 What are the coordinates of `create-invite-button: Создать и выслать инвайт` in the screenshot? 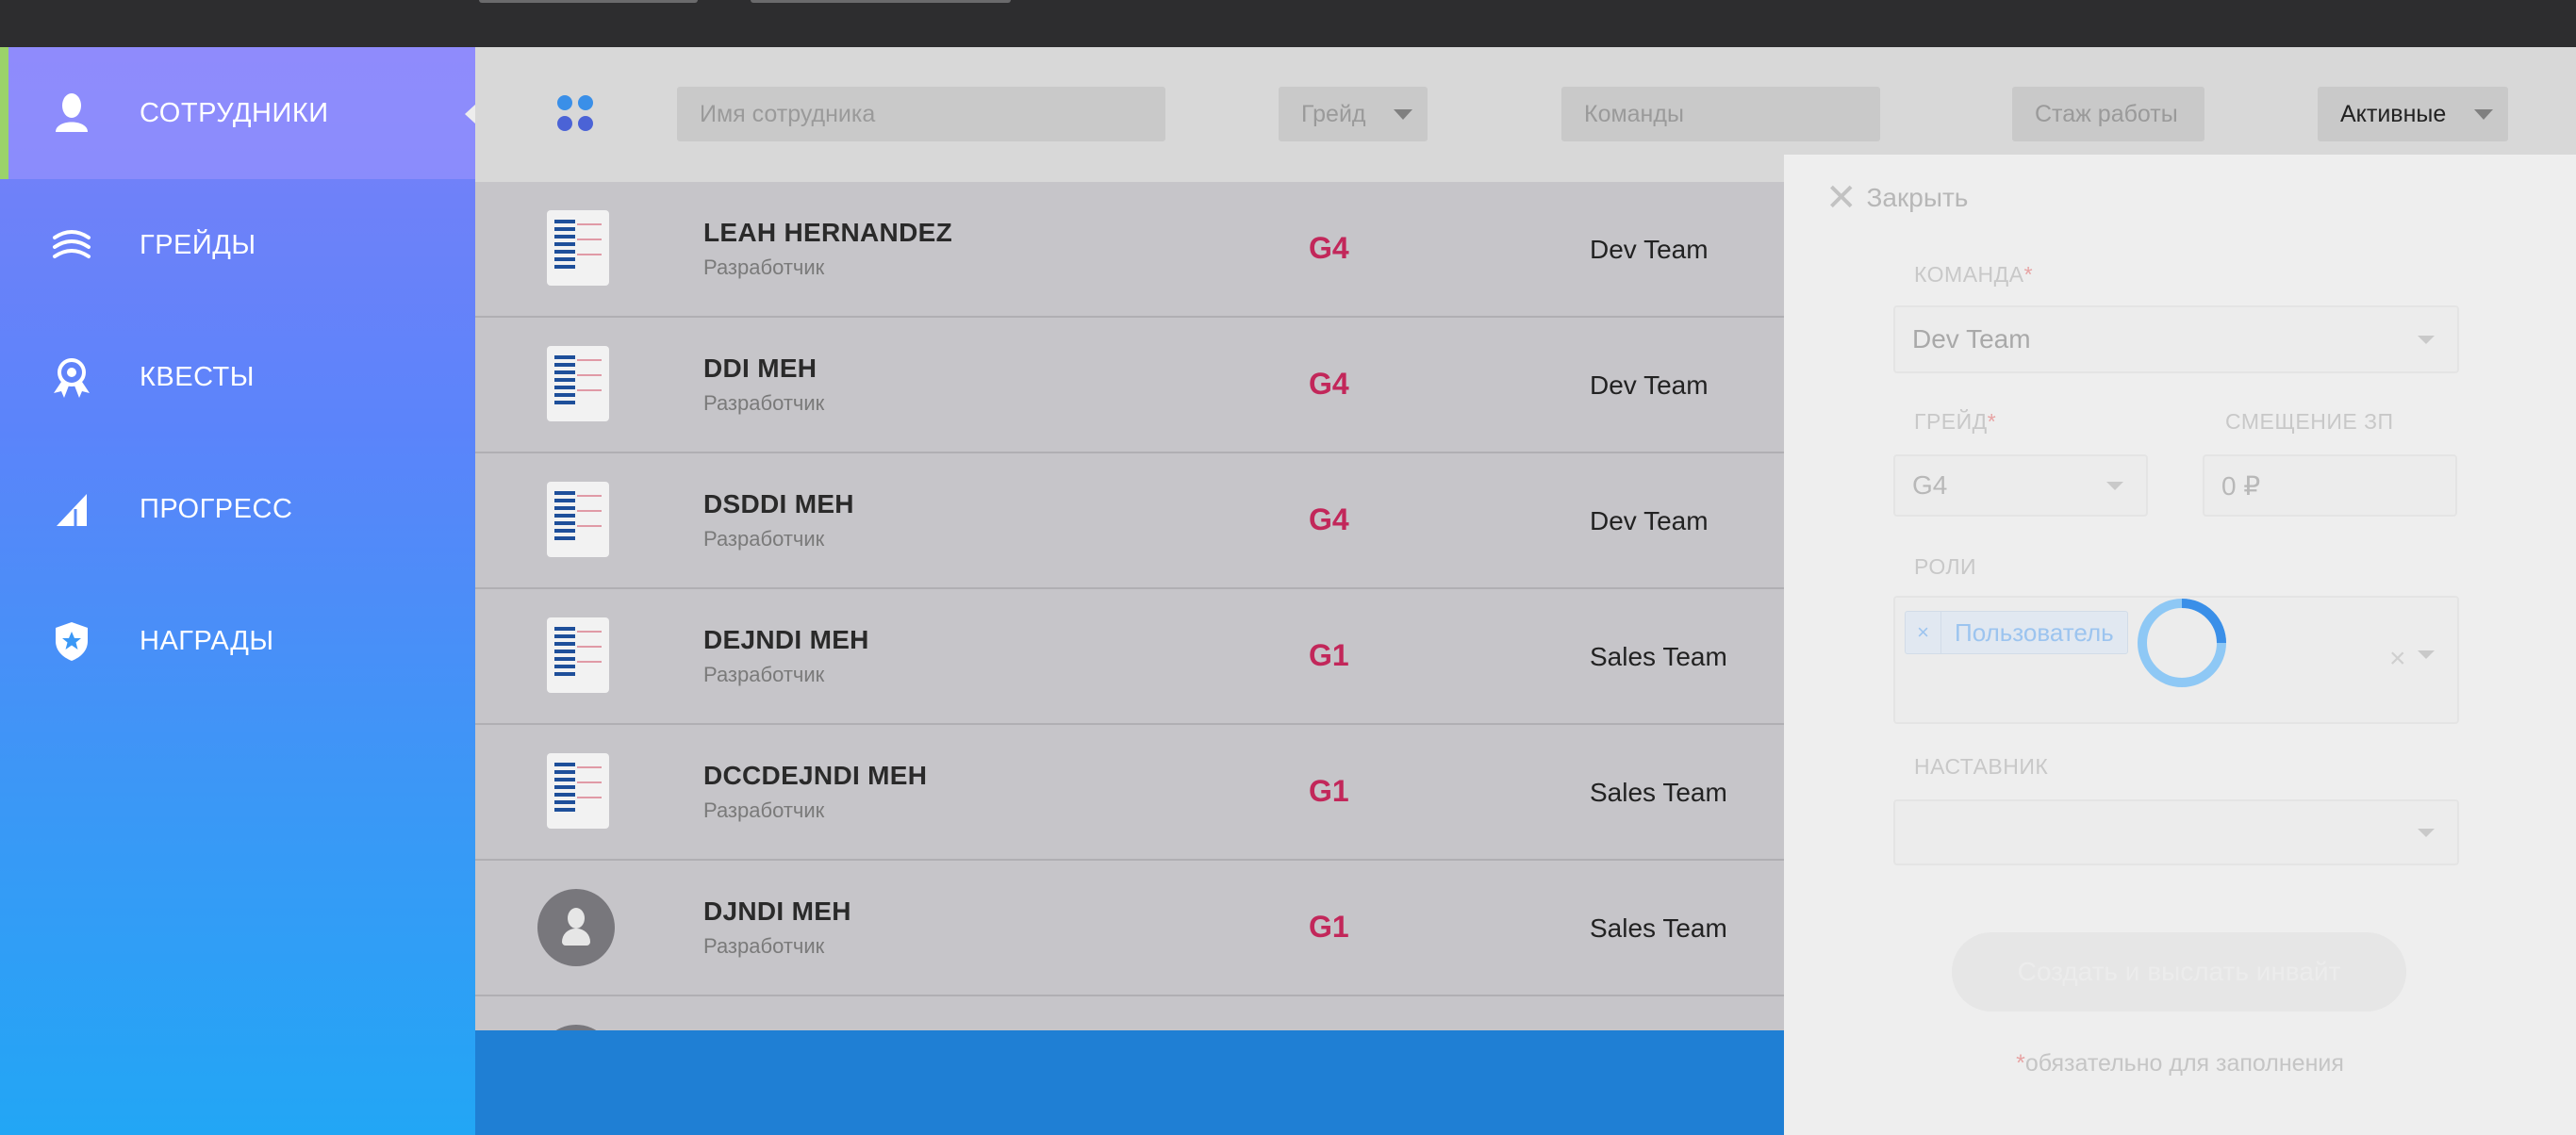 It's located at (2179, 972).